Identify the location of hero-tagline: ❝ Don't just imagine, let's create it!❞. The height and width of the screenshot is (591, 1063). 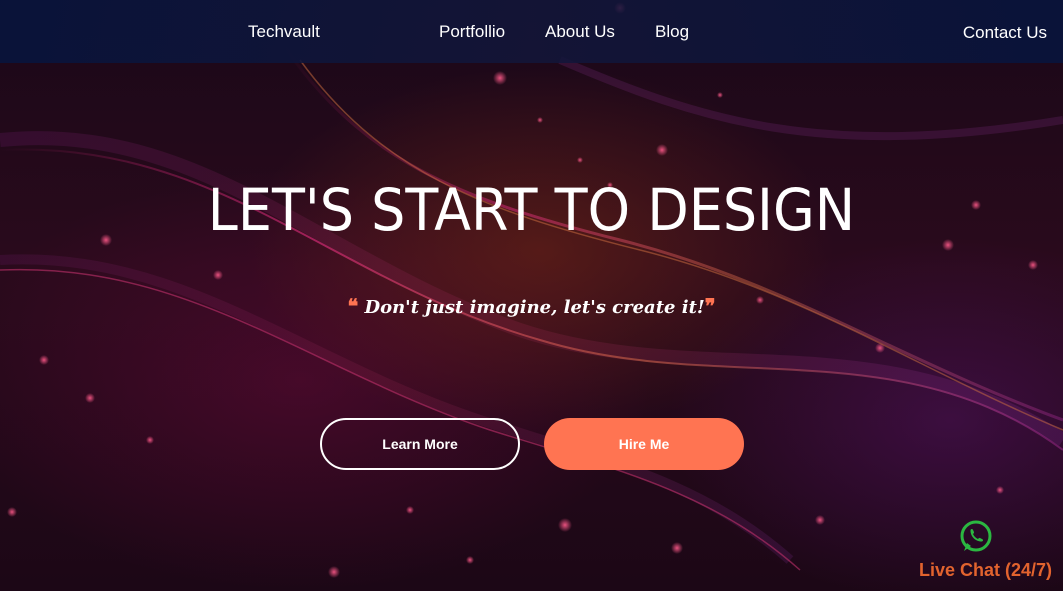
(531, 307).